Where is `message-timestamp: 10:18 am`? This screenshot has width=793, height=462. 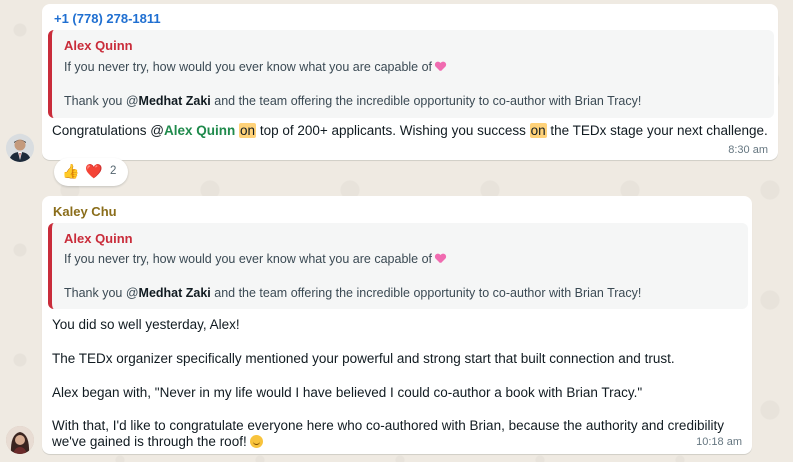
message-timestamp: 10:18 am is located at coordinates (719, 442).